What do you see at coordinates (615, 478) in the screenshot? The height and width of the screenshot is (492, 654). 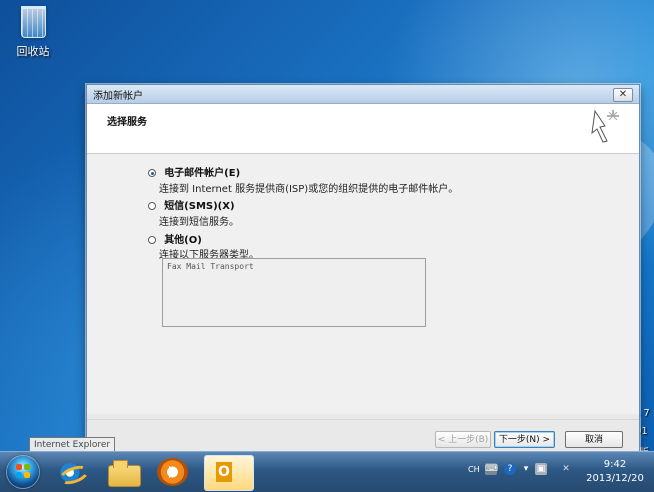 I see `clock-date: 2013/12/20` at bounding box center [615, 478].